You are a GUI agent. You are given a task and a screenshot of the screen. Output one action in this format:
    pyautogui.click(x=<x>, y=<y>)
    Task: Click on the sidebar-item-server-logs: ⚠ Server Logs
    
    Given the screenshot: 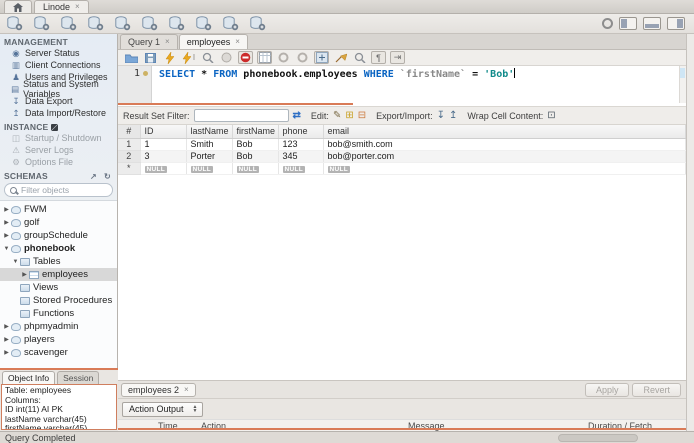 What is the action you would take?
    pyautogui.click(x=58, y=150)
    